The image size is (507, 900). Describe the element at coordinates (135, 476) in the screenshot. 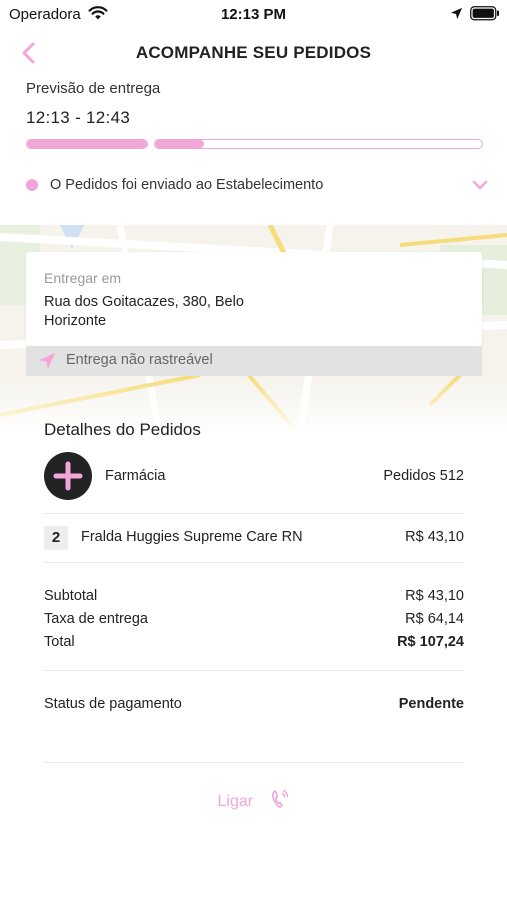

I see `store-name: Farmácia` at that location.